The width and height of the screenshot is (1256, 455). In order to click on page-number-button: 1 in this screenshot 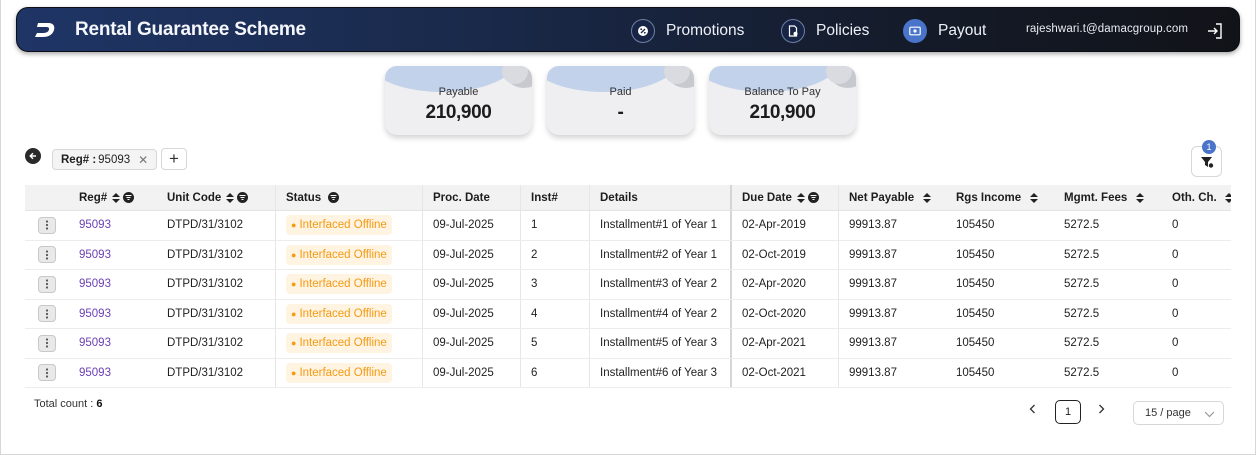, I will do `click(1068, 412)`.